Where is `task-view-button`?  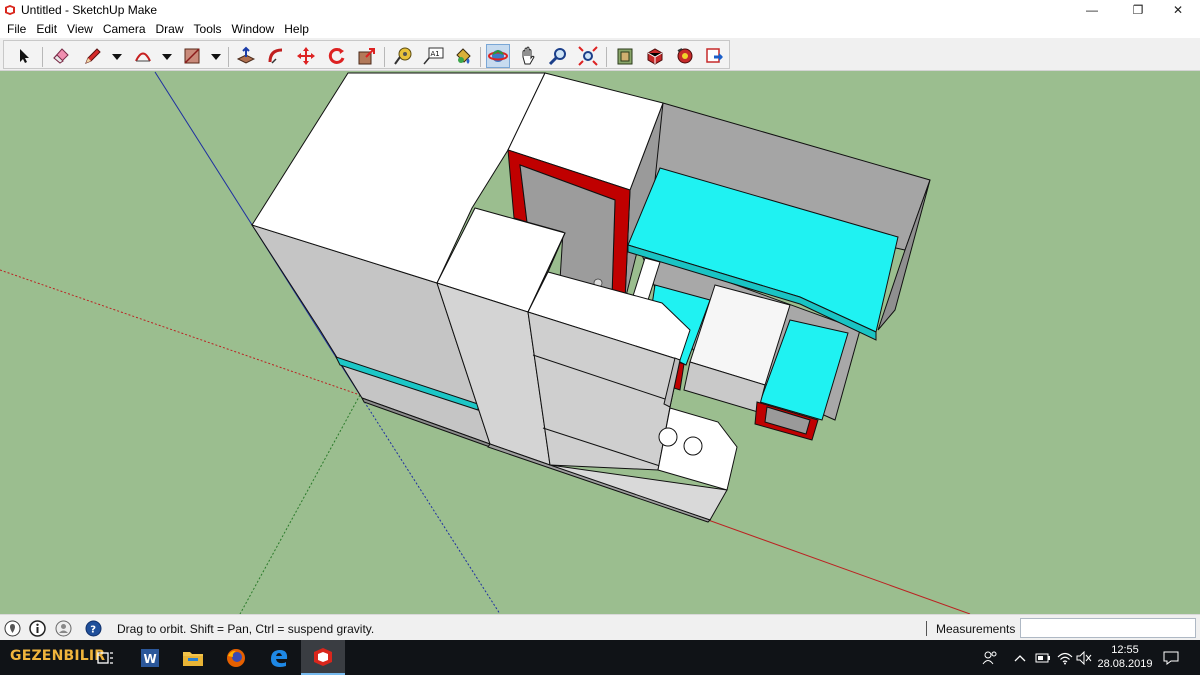 task-view-button is located at coordinates (106, 657).